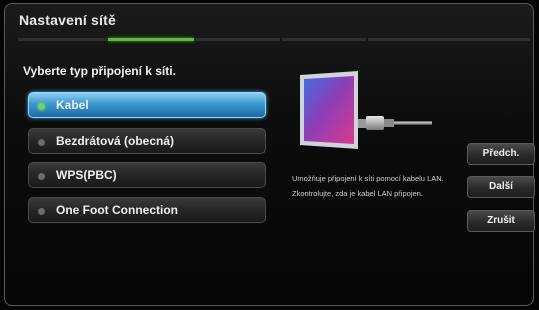  What do you see at coordinates (501, 221) in the screenshot?
I see `cancel-button: Zrušit` at bounding box center [501, 221].